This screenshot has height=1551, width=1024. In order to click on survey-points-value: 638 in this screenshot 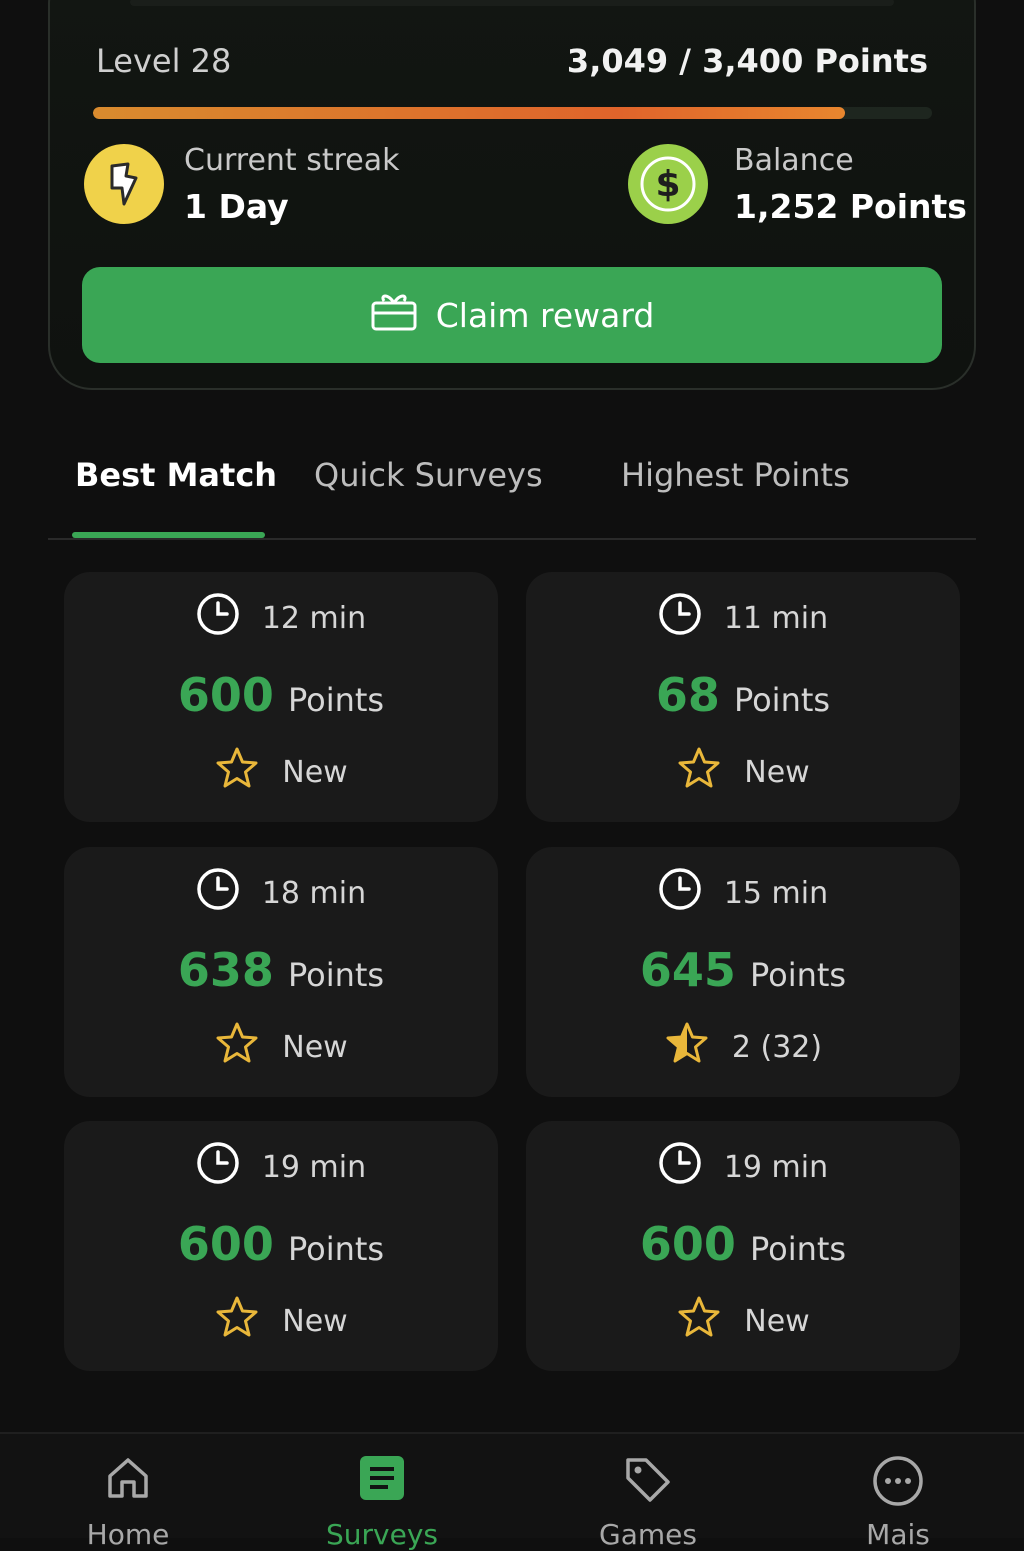, I will do `click(225, 970)`.